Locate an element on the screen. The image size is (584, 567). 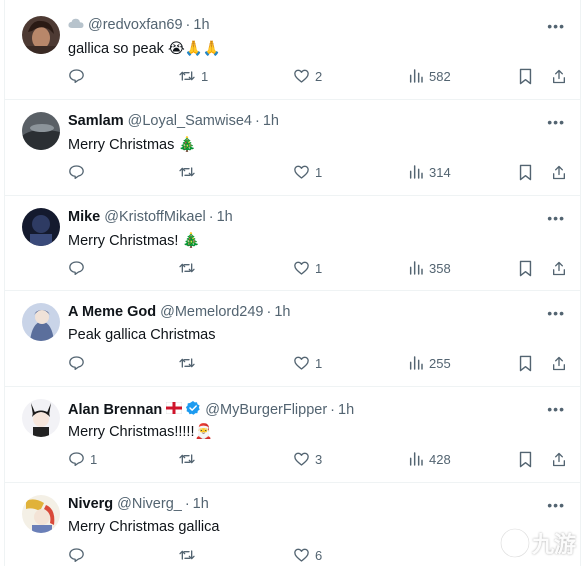
view-count: 358 is located at coordinates (440, 268).